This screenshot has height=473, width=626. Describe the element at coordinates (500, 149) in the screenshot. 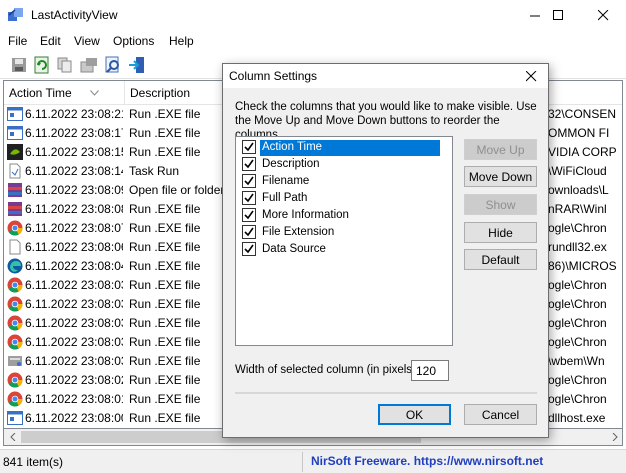

I see `move-up-button: Move Up` at that location.